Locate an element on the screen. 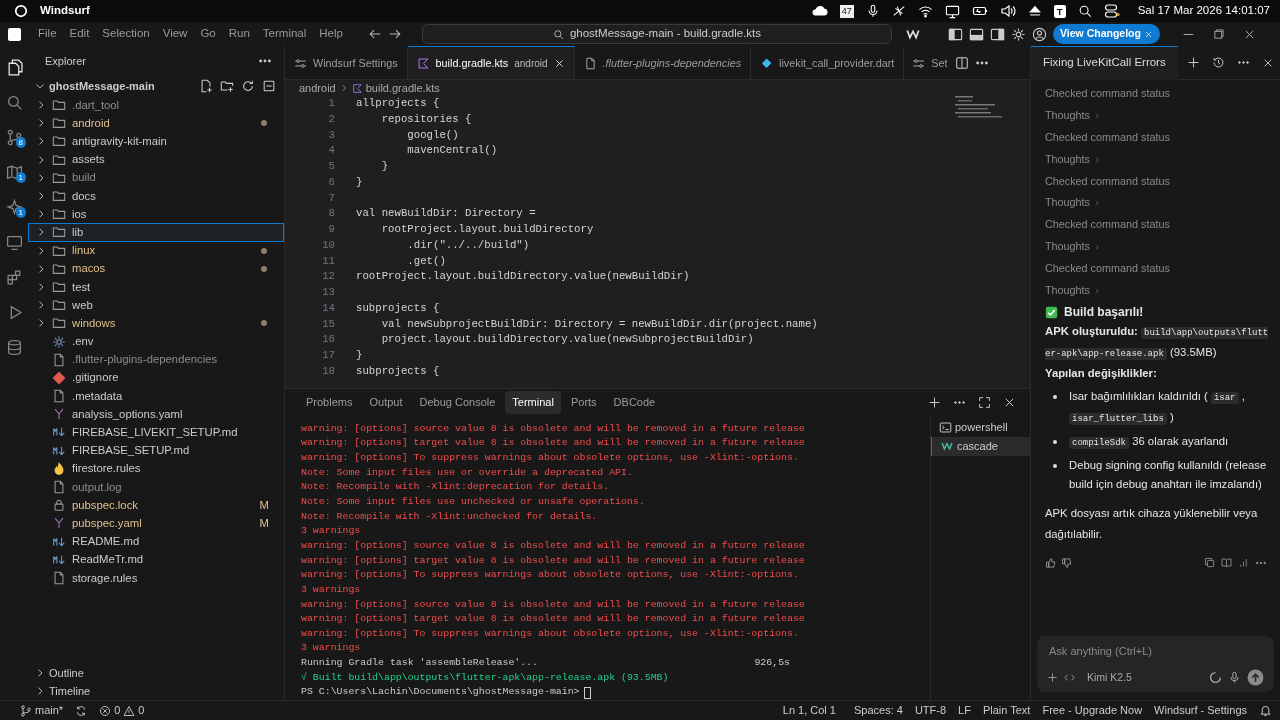 The width and height of the screenshot is (1280, 720). tree-item: storage.rules is located at coordinates (156, 578).